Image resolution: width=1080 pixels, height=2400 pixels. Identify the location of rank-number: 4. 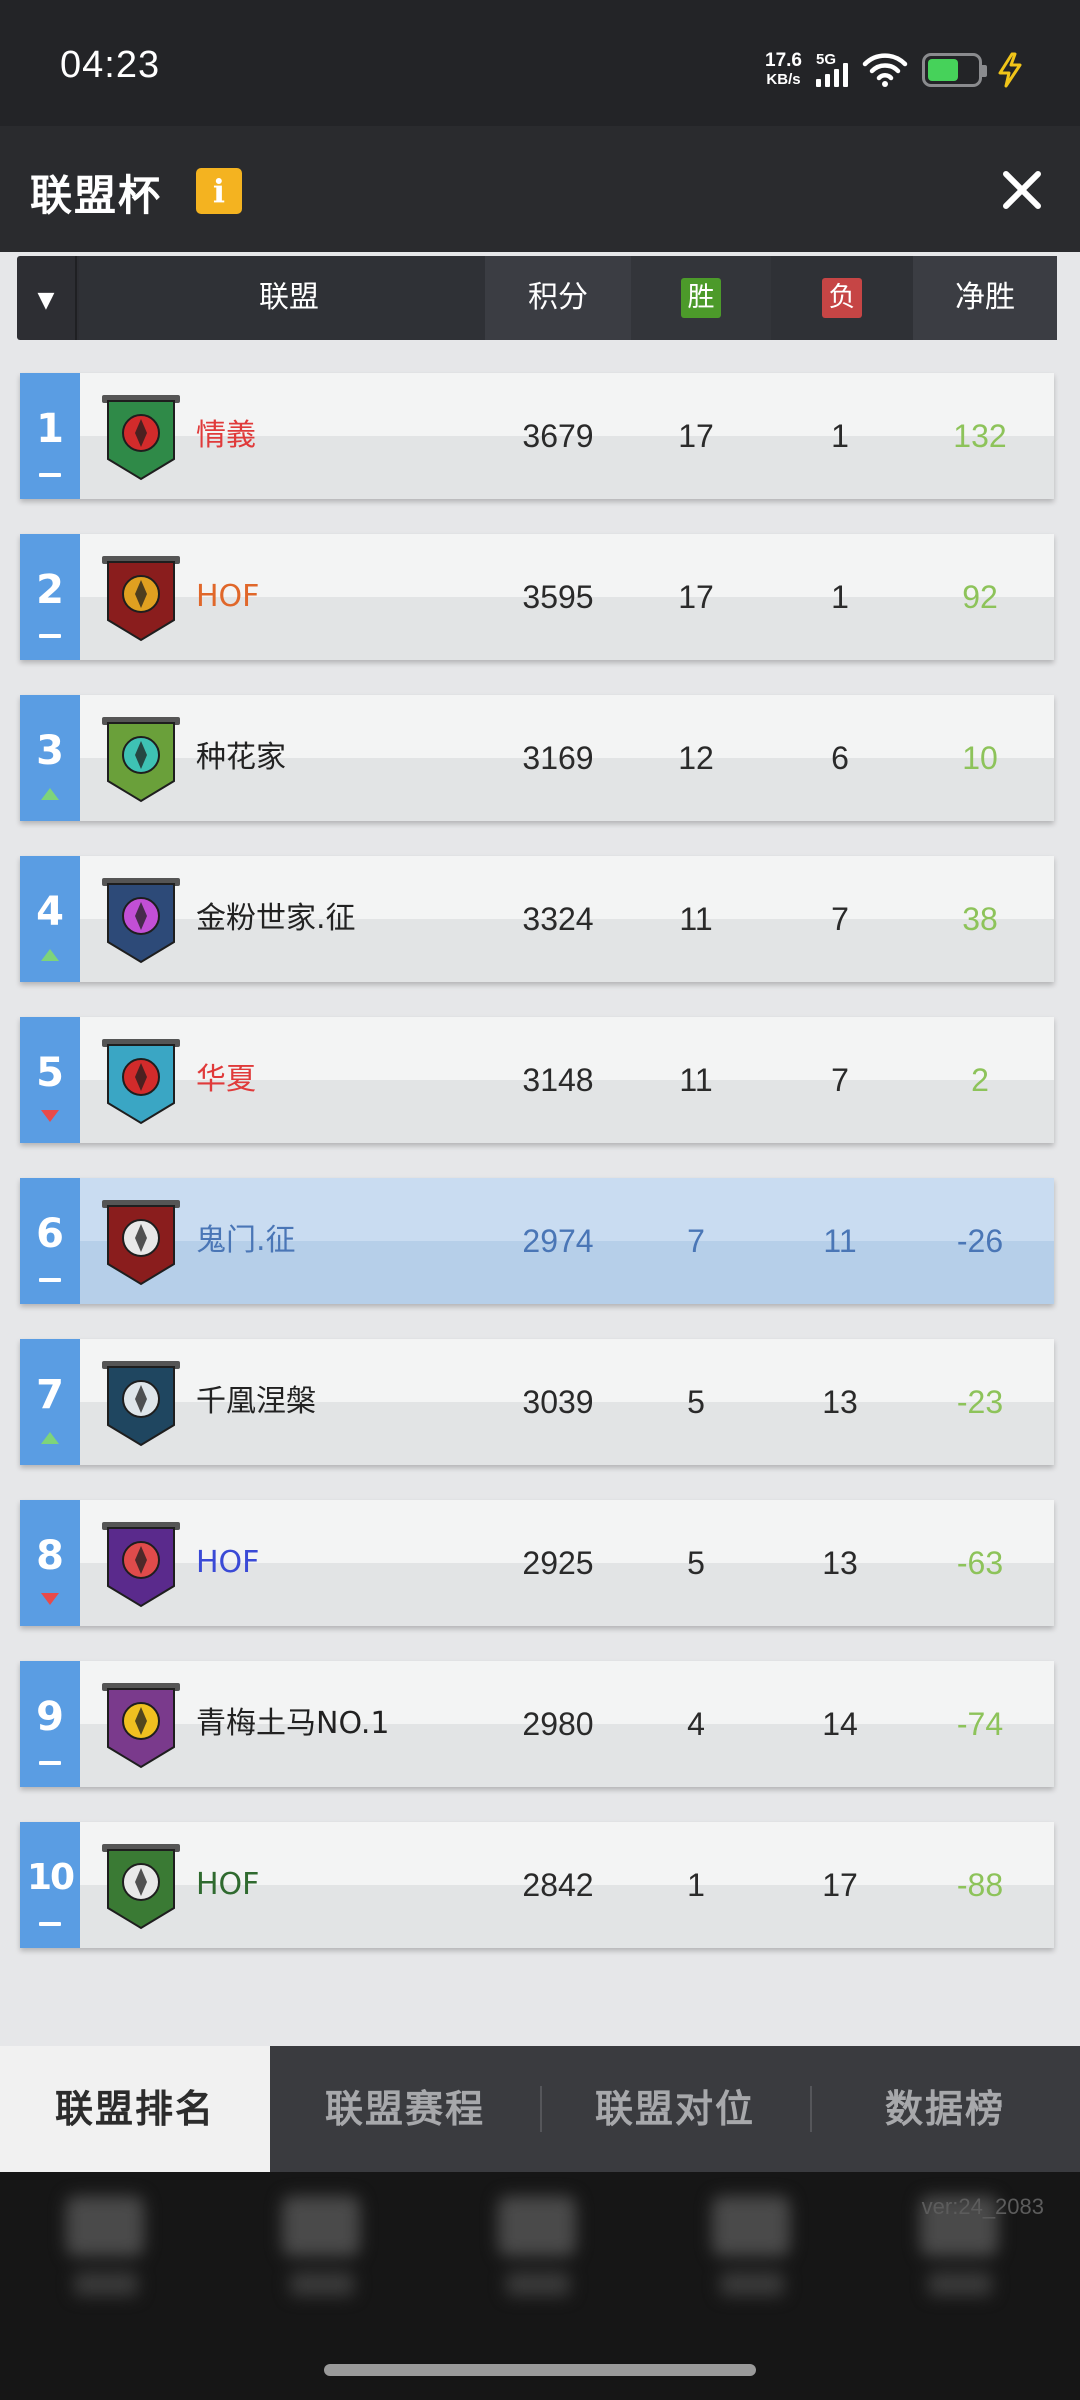
(50, 912).